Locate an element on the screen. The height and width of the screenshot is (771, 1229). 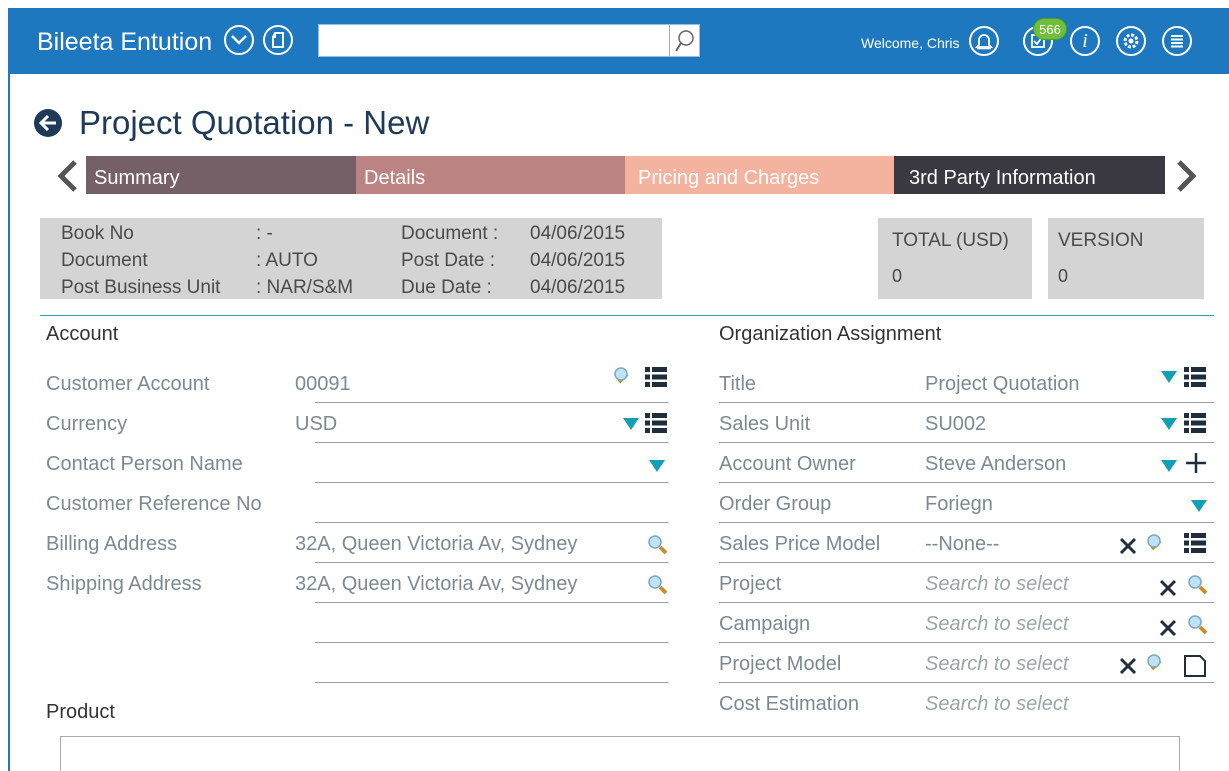
title-list-icon is located at coordinates (1195, 377).